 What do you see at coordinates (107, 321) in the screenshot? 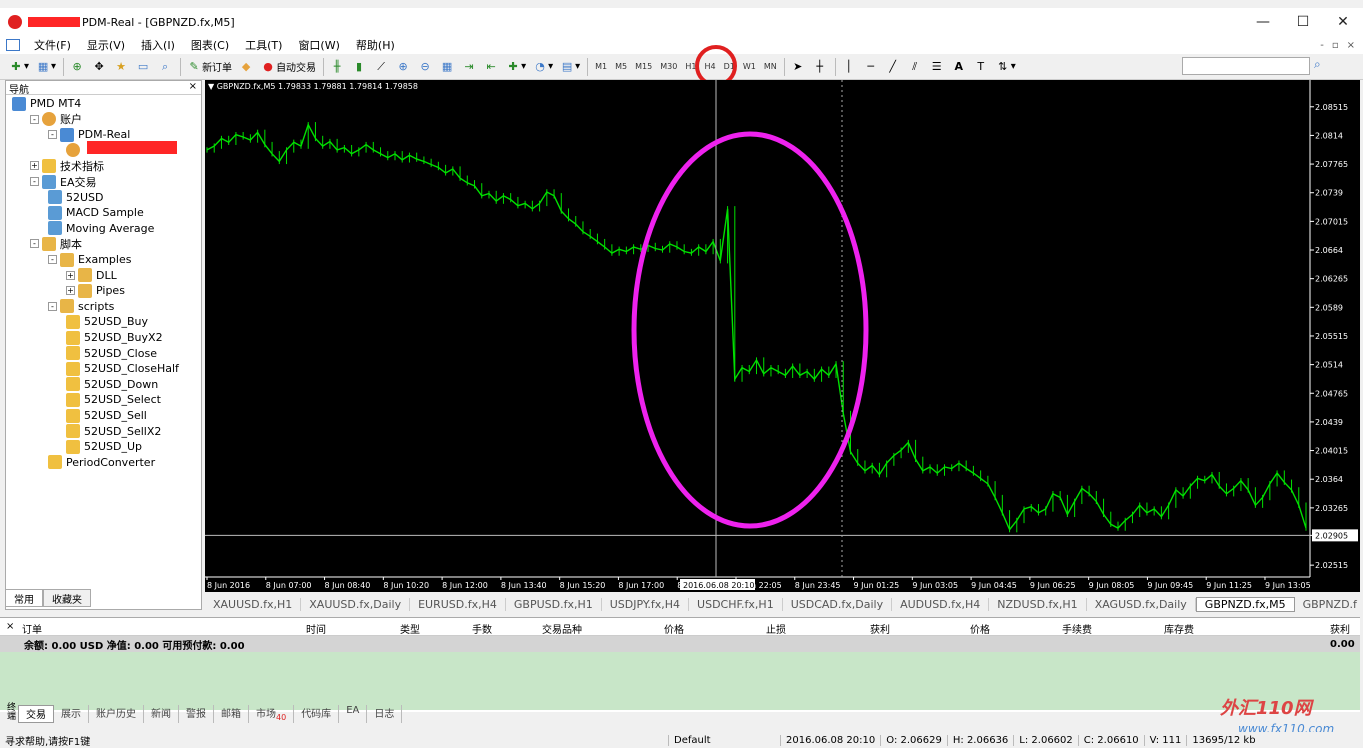
I see `nav-tree-item: 52USD_Buy` at bounding box center [107, 321].